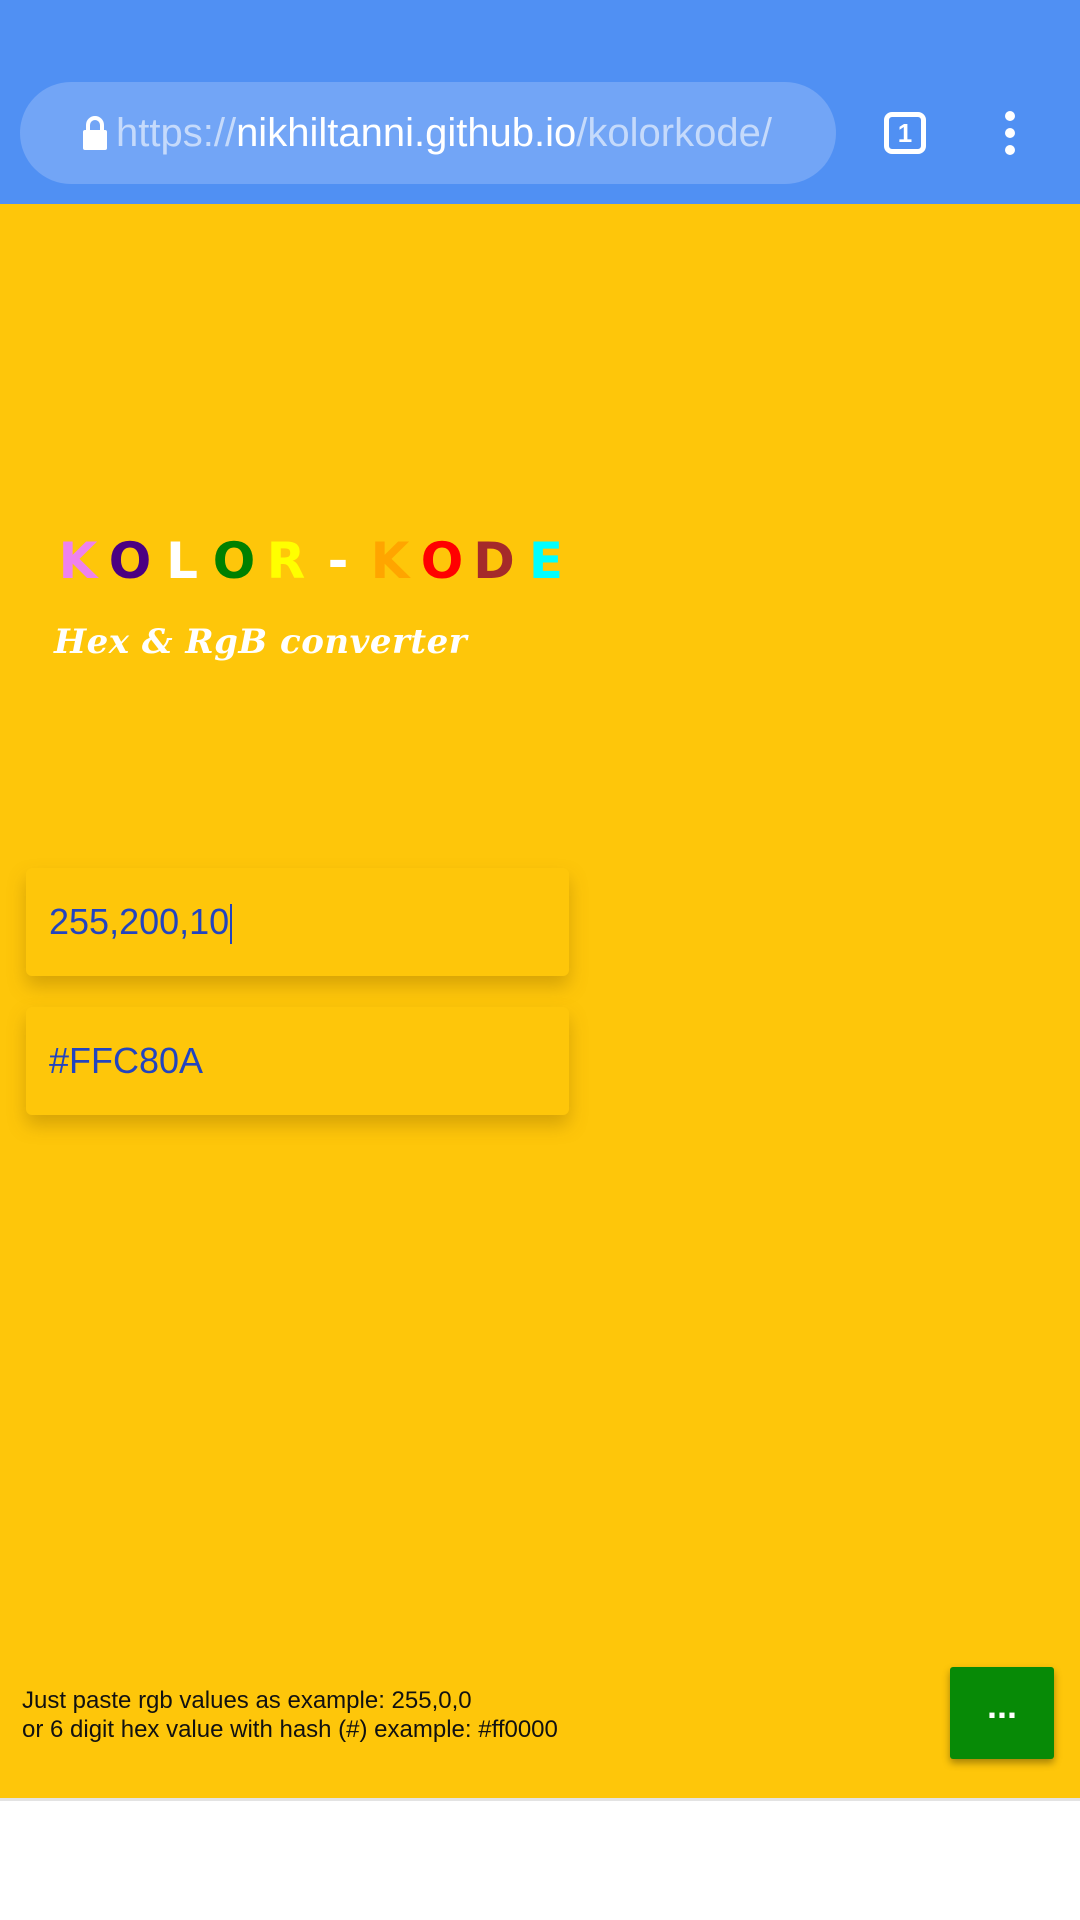  Describe the element at coordinates (297, 922) in the screenshot. I see `rgb-input: 255,200,10` at that location.